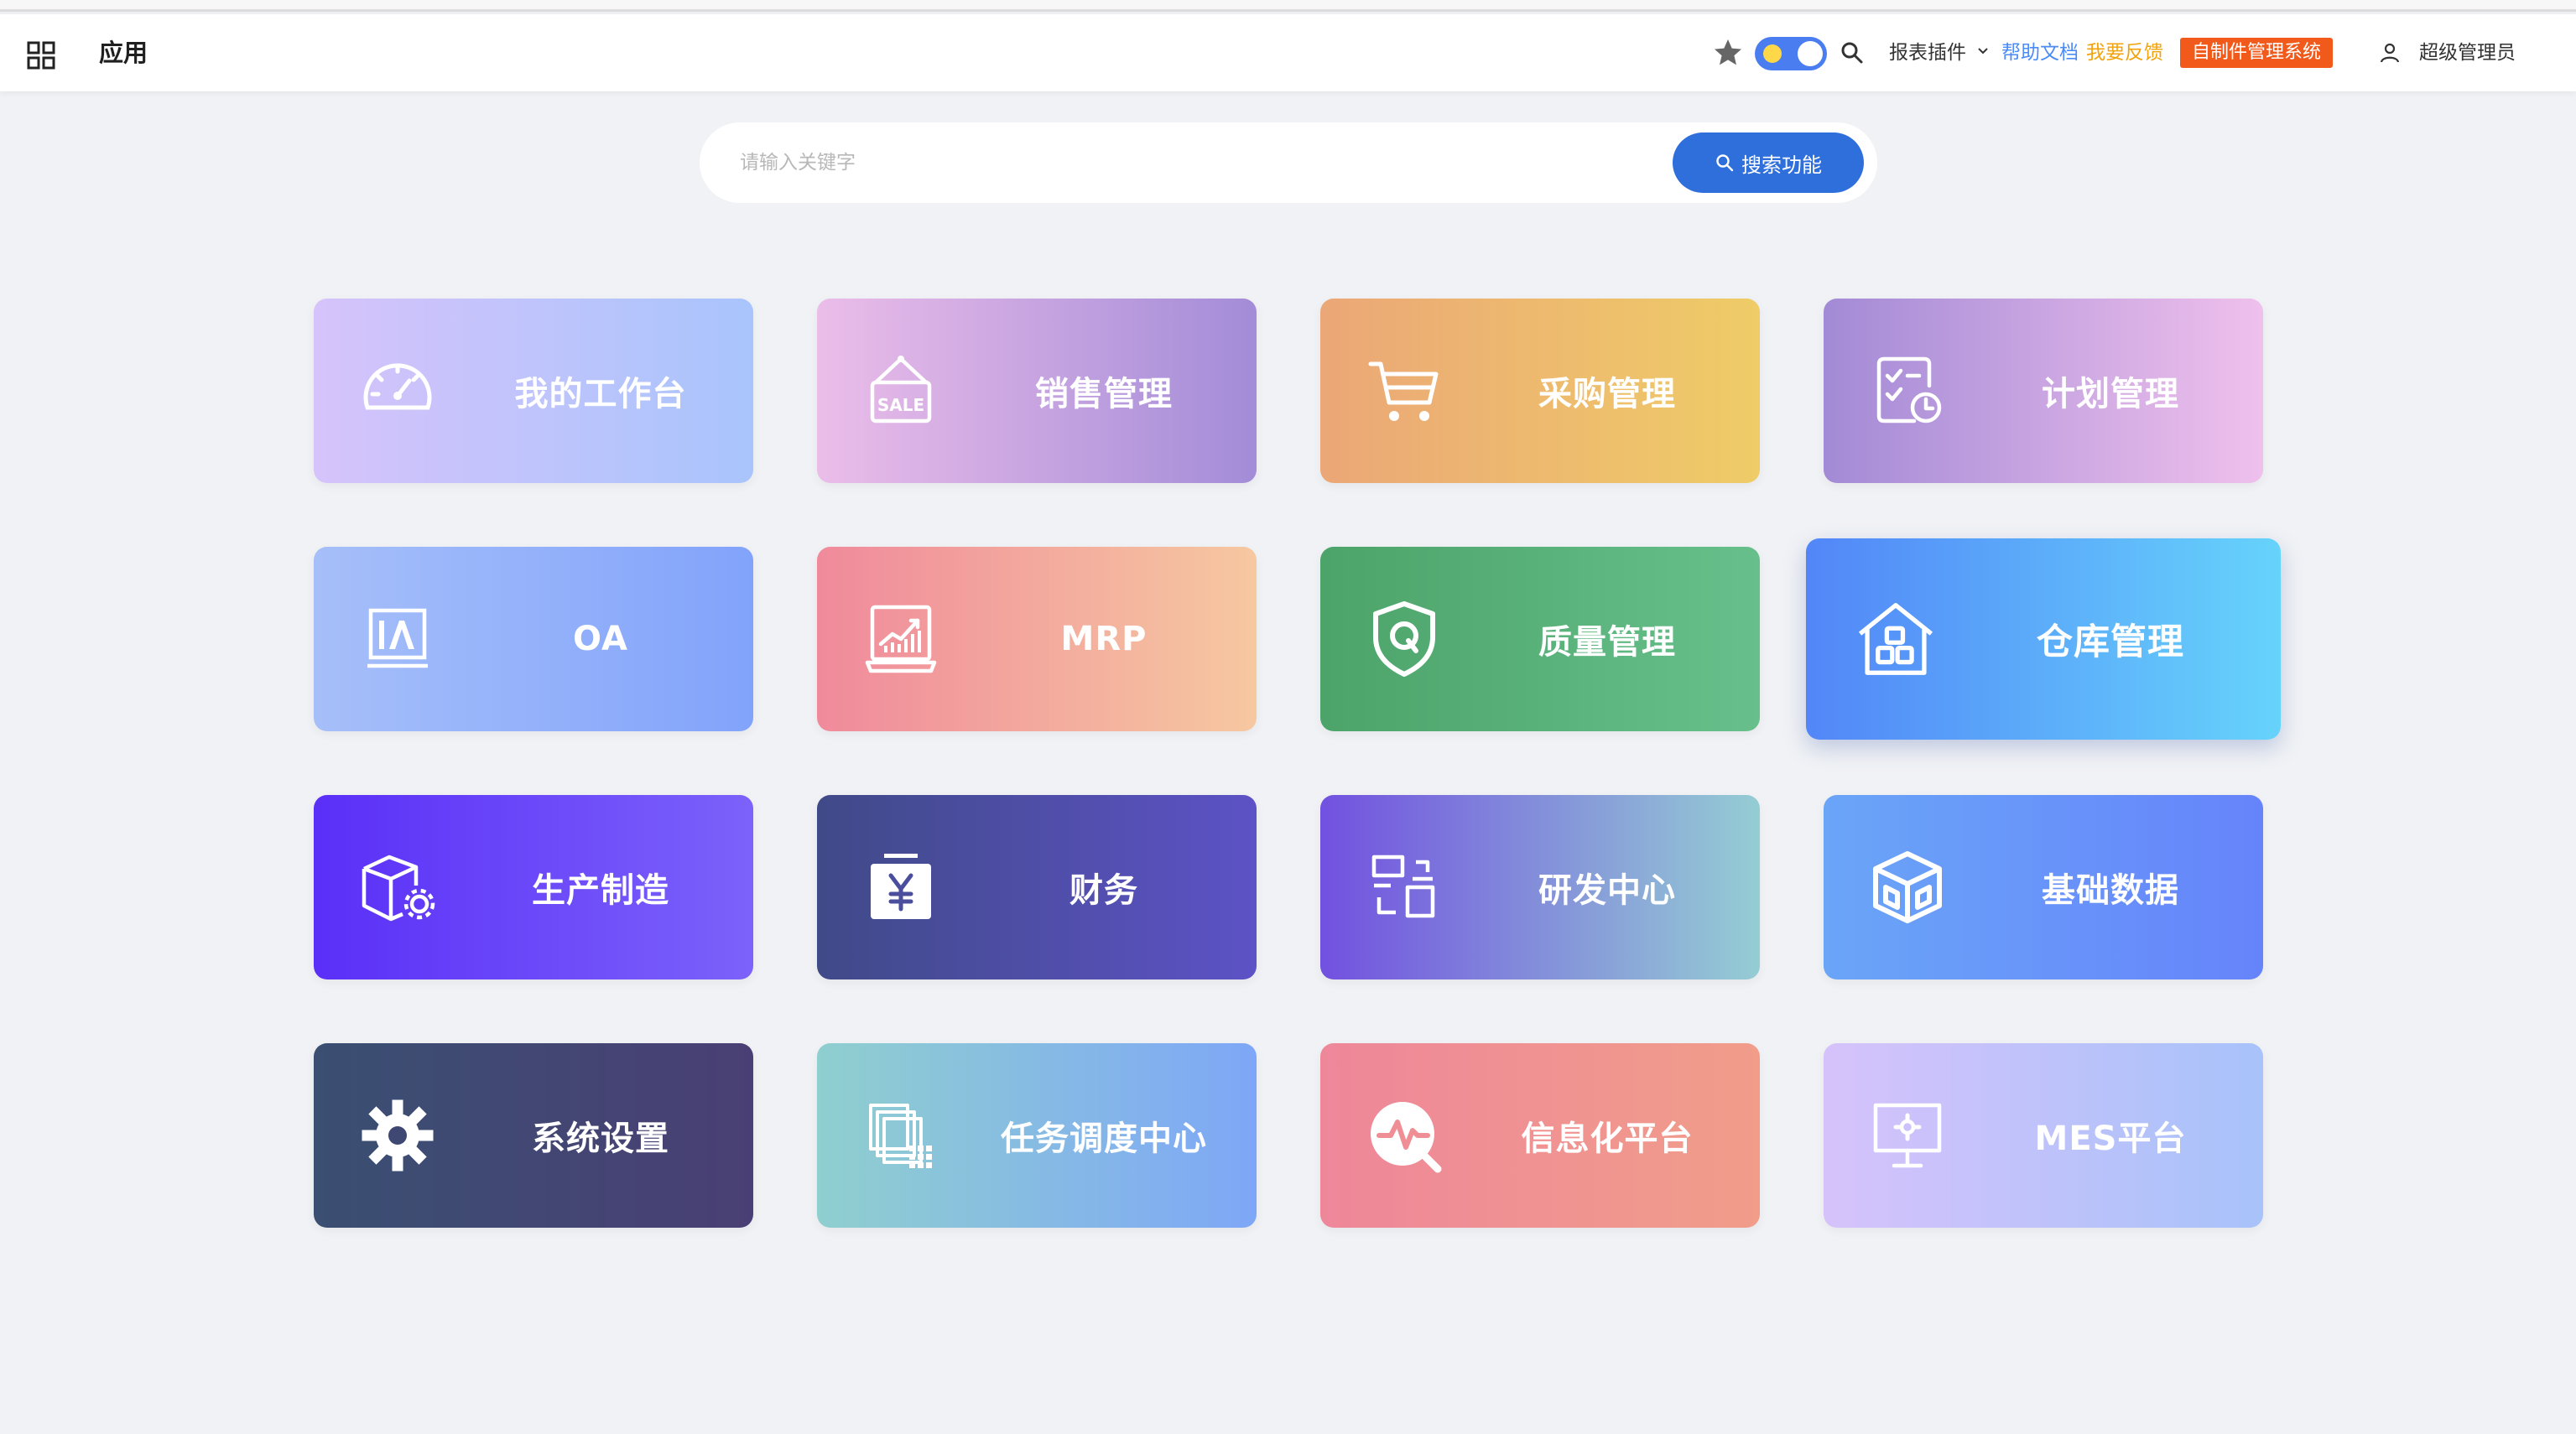 The height and width of the screenshot is (1434, 2576). I want to click on settings-gear-icon, so click(398, 1135).